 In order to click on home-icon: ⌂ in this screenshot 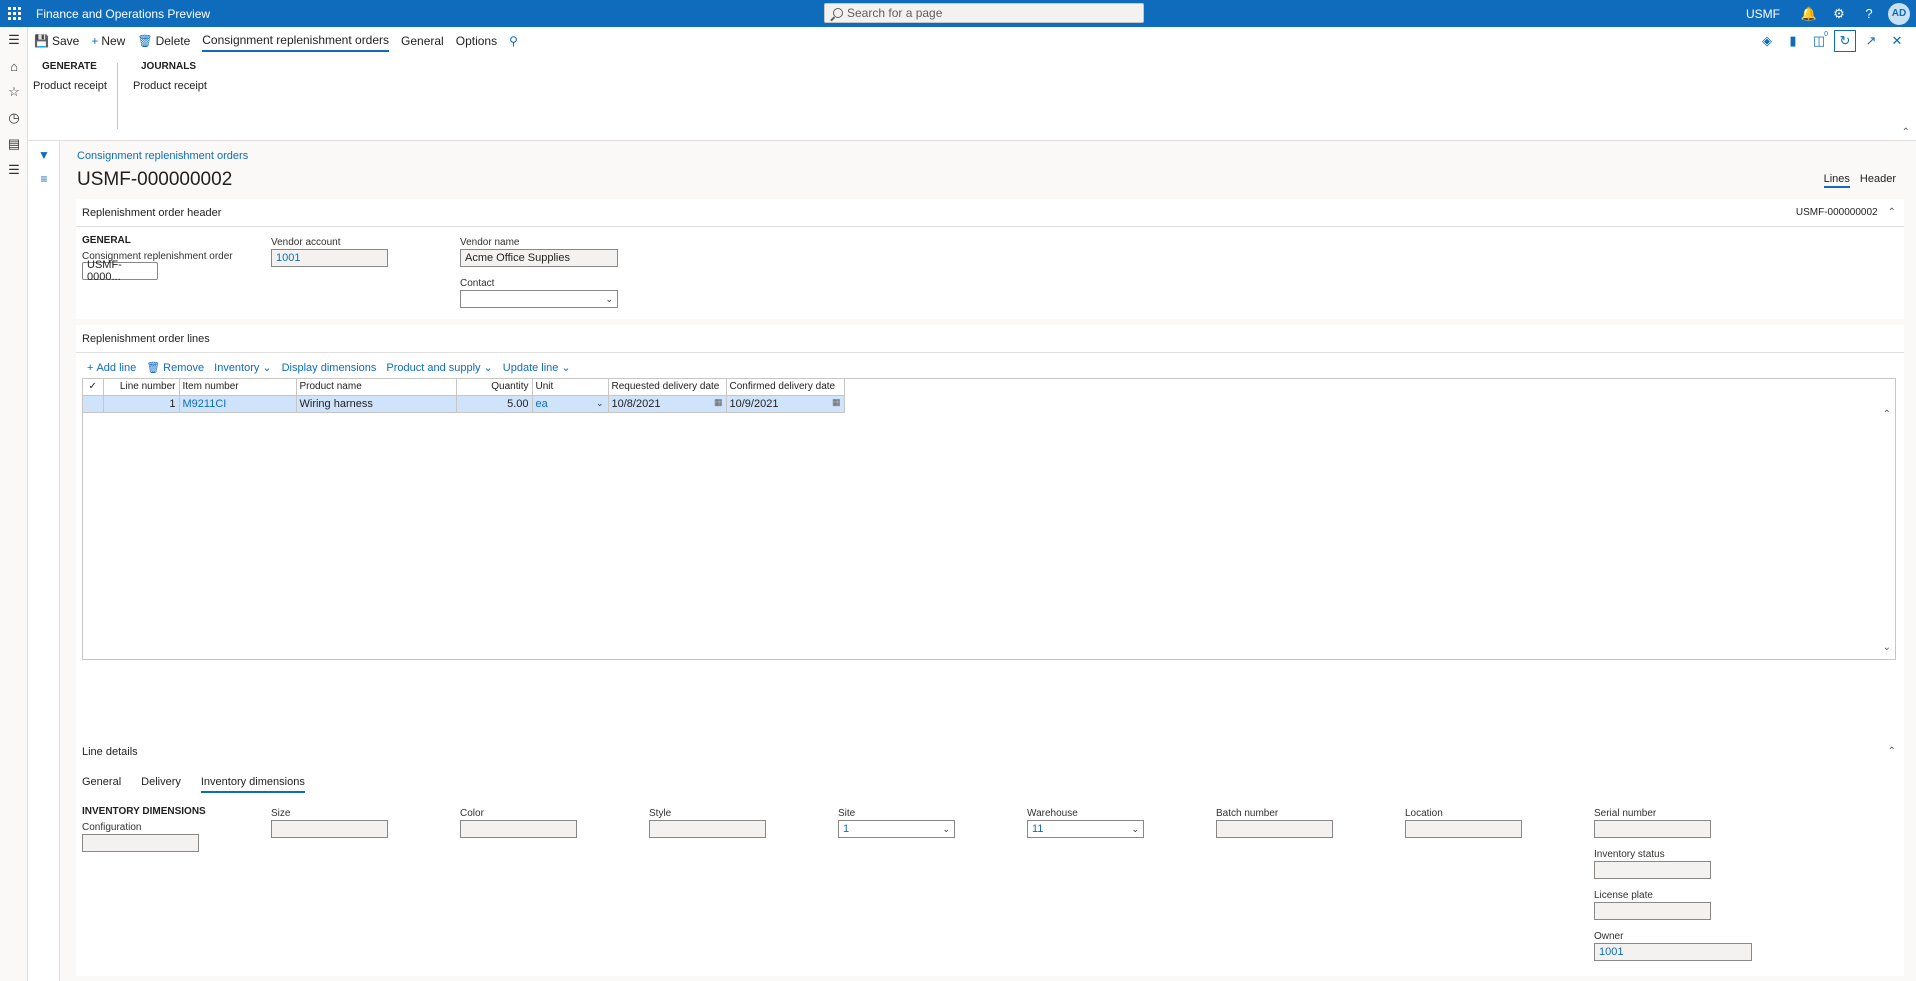, I will do `click(14, 66)`.